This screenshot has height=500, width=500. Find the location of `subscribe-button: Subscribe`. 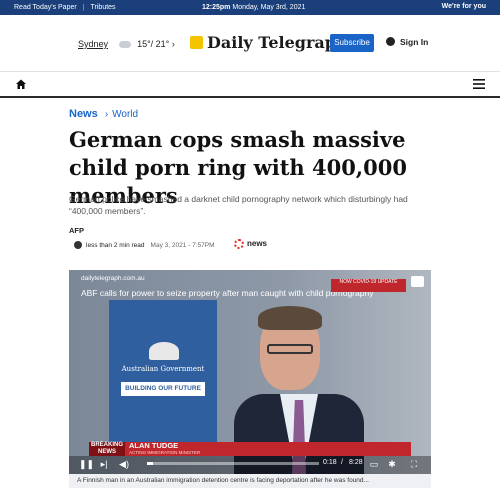

subscribe-button: Subscribe is located at coordinates (352, 43).